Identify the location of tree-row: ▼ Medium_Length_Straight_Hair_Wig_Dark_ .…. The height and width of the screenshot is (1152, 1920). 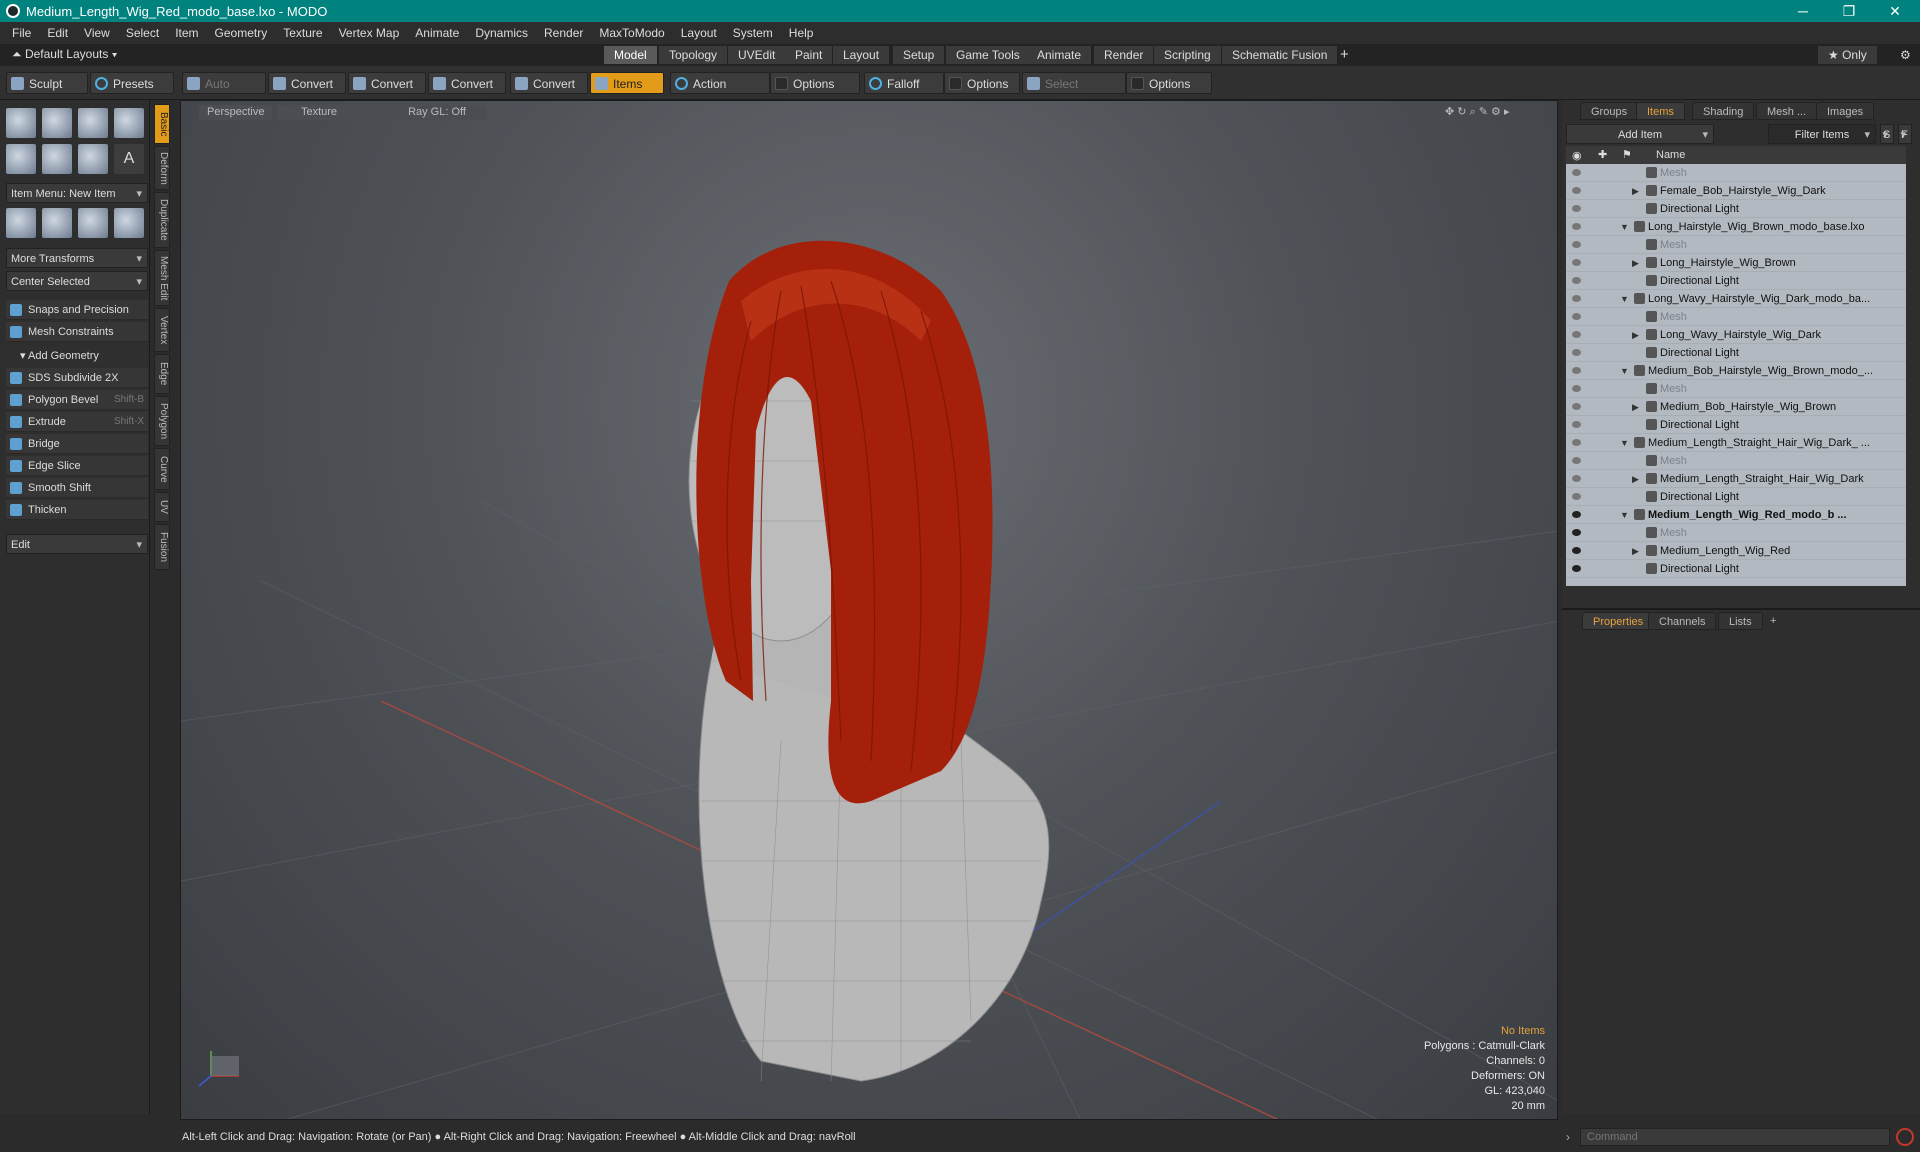
(1736, 443).